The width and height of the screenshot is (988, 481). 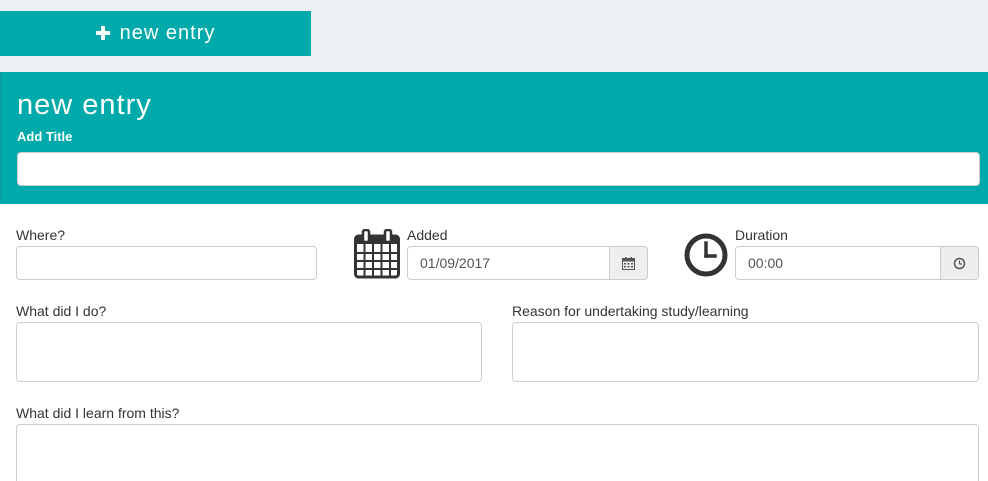 What do you see at coordinates (497, 452) in the screenshot?
I see `what-did-i-learn-textarea` at bounding box center [497, 452].